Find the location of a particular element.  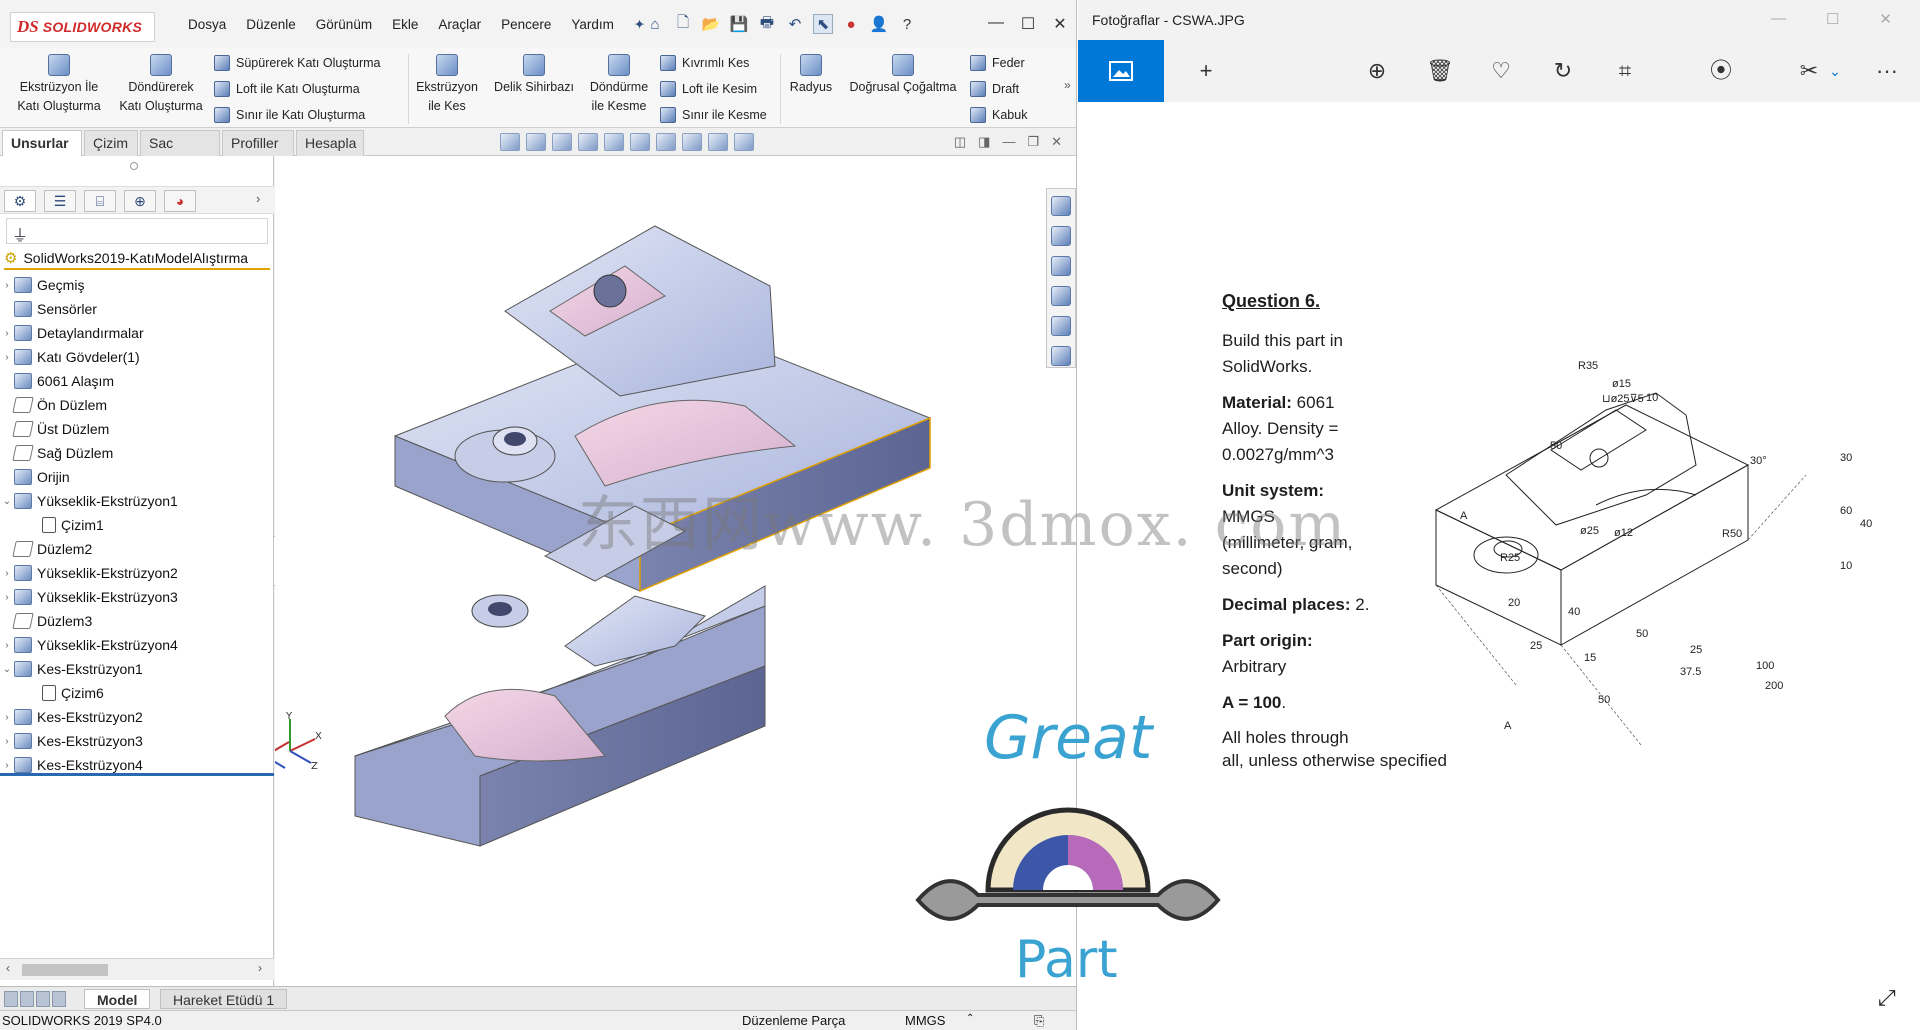

prev-tab-icon is located at coordinates (27, 999).